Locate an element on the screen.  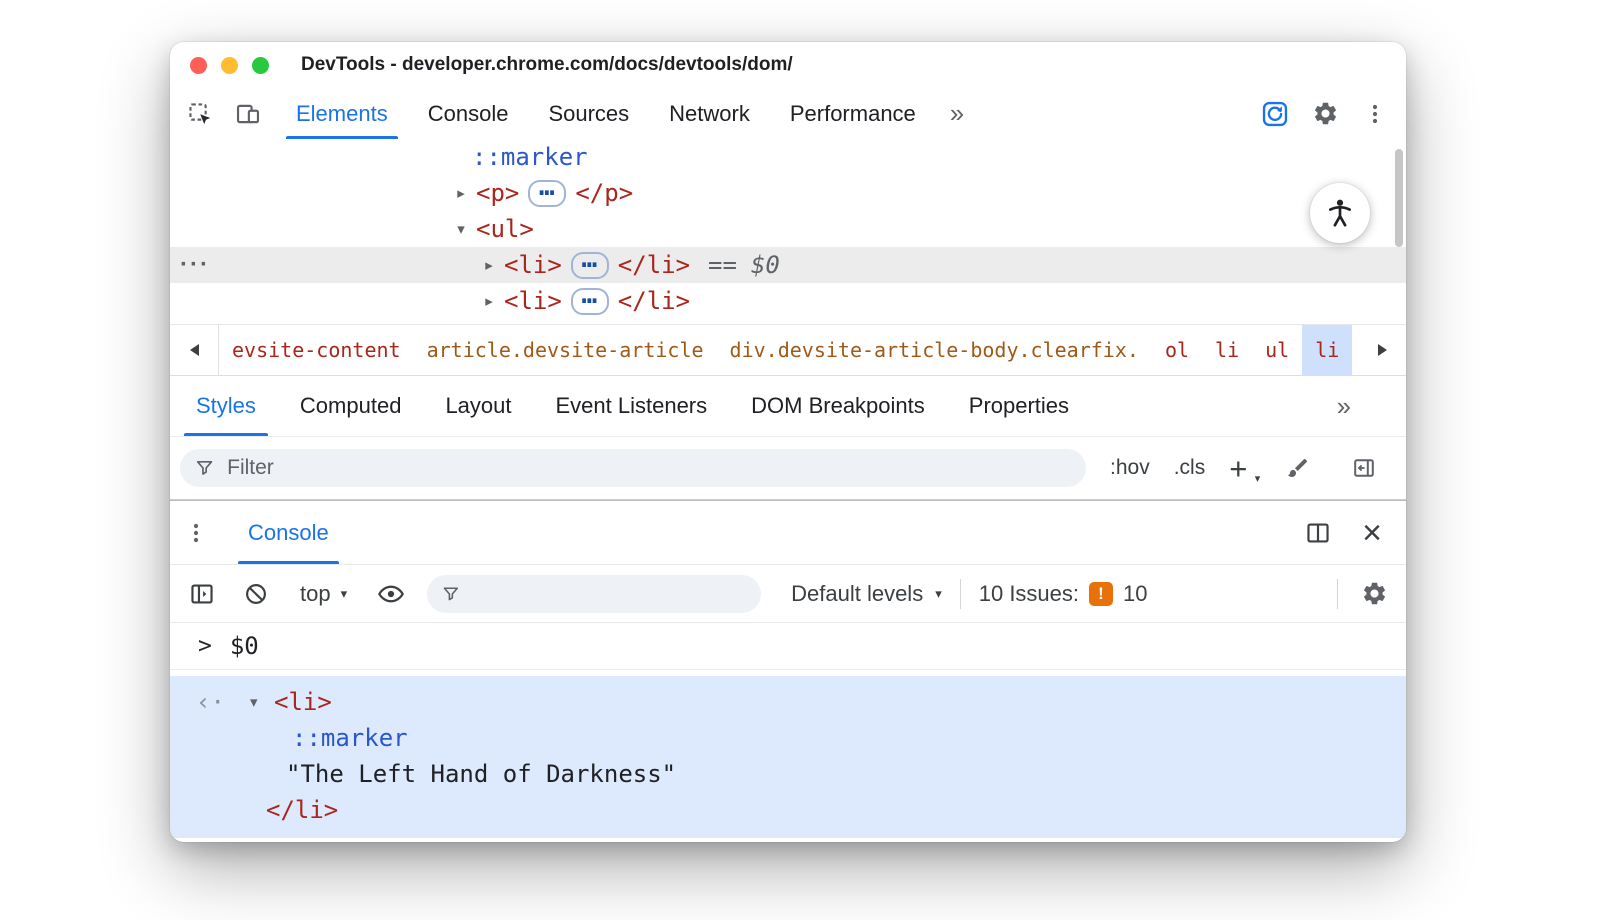
console-filter-field is located at coordinates (594, 593).